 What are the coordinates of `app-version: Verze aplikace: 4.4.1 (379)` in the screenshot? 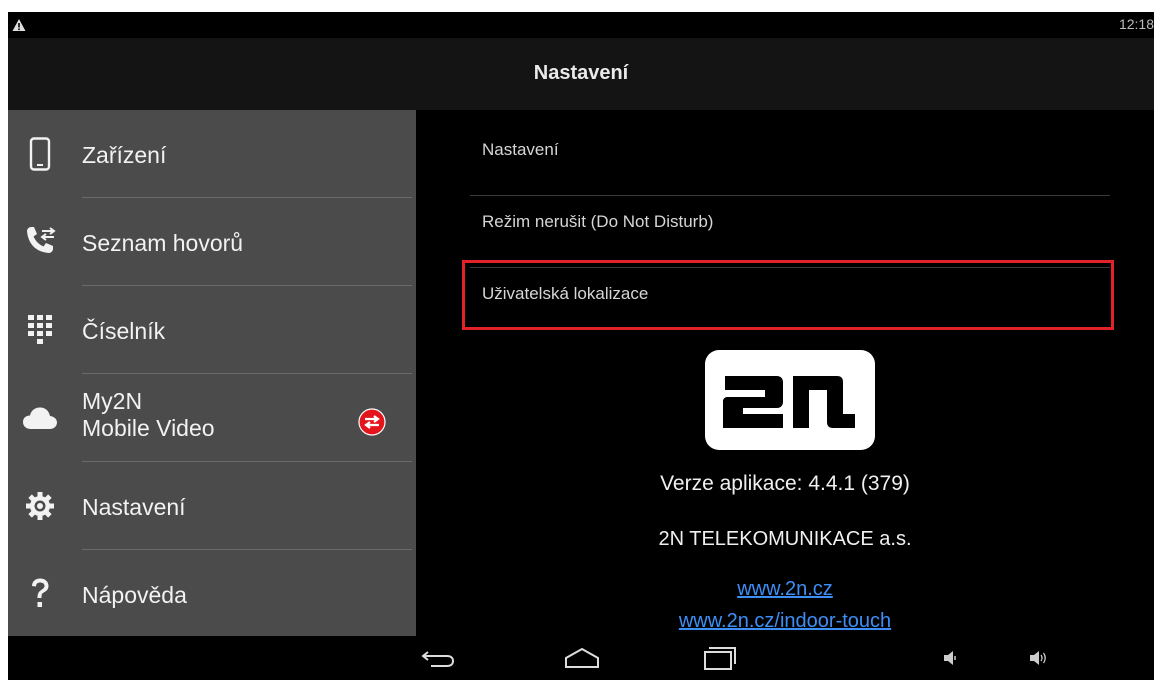 It's located at (785, 483).